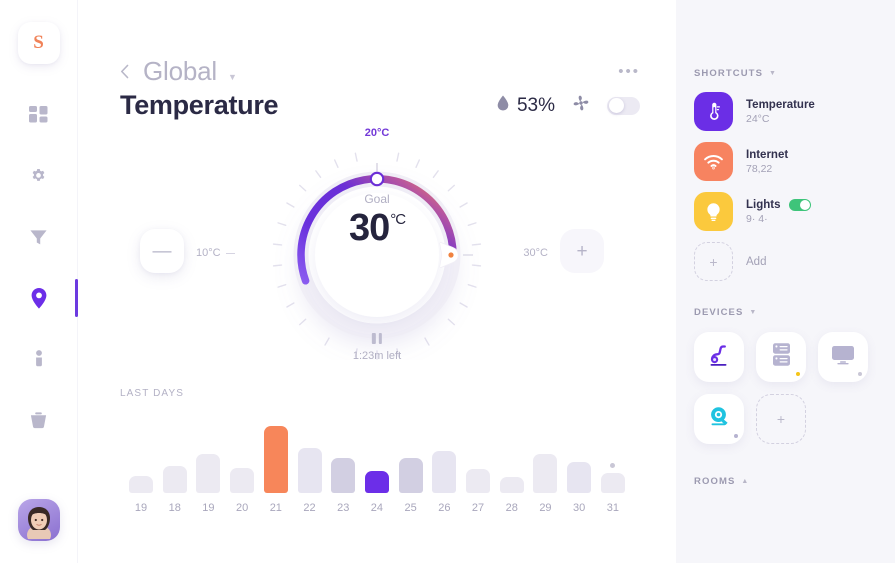 This screenshot has width=895, height=563. I want to click on bar-label: 23, so click(343, 508).